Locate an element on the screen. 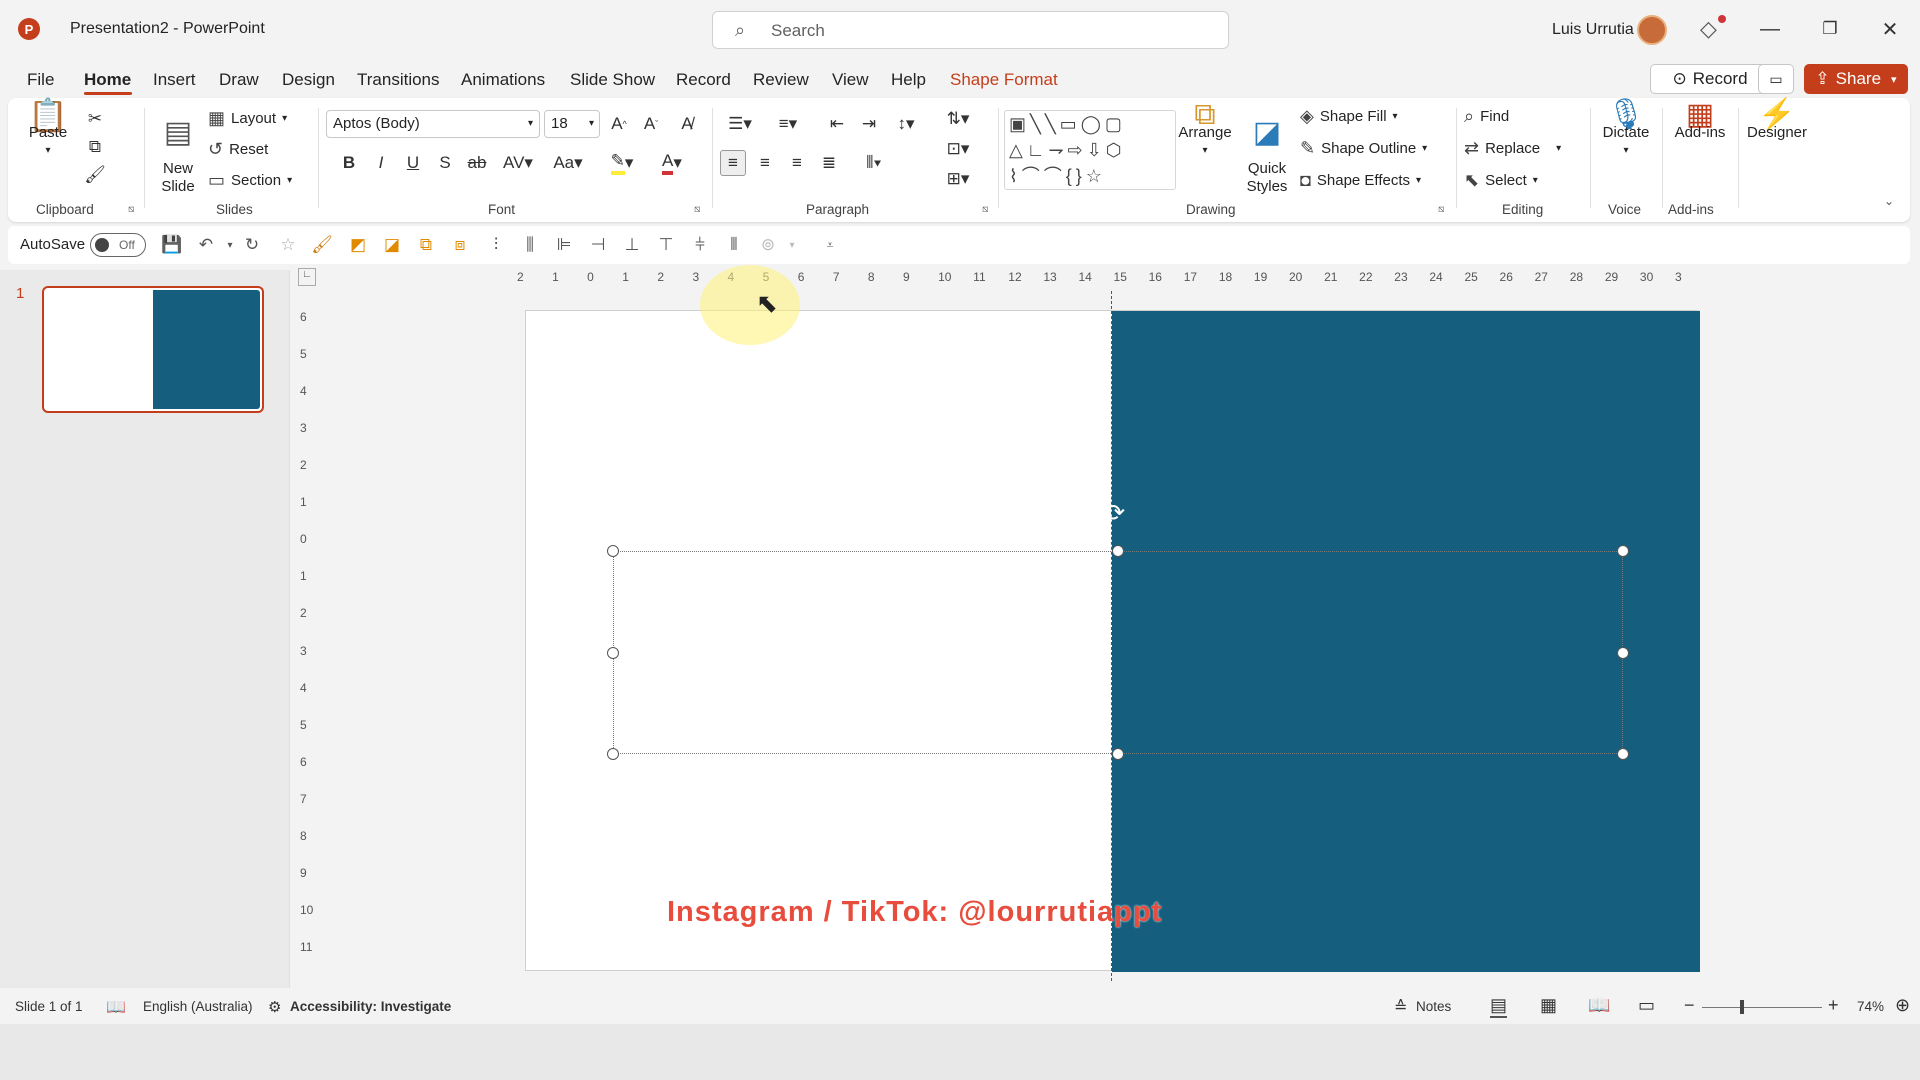 The width and height of the screenshot is (1920, 1080). copy-icon: ⧉ is located at coordinates (95, 147).